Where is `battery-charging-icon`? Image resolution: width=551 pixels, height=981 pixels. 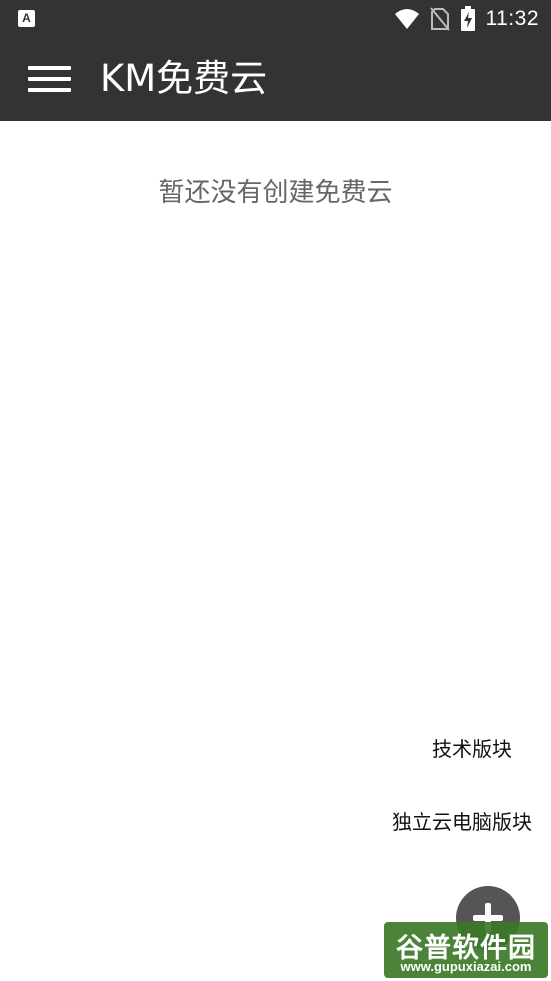
battery-charging-icon is located at coordinates (467, 18).